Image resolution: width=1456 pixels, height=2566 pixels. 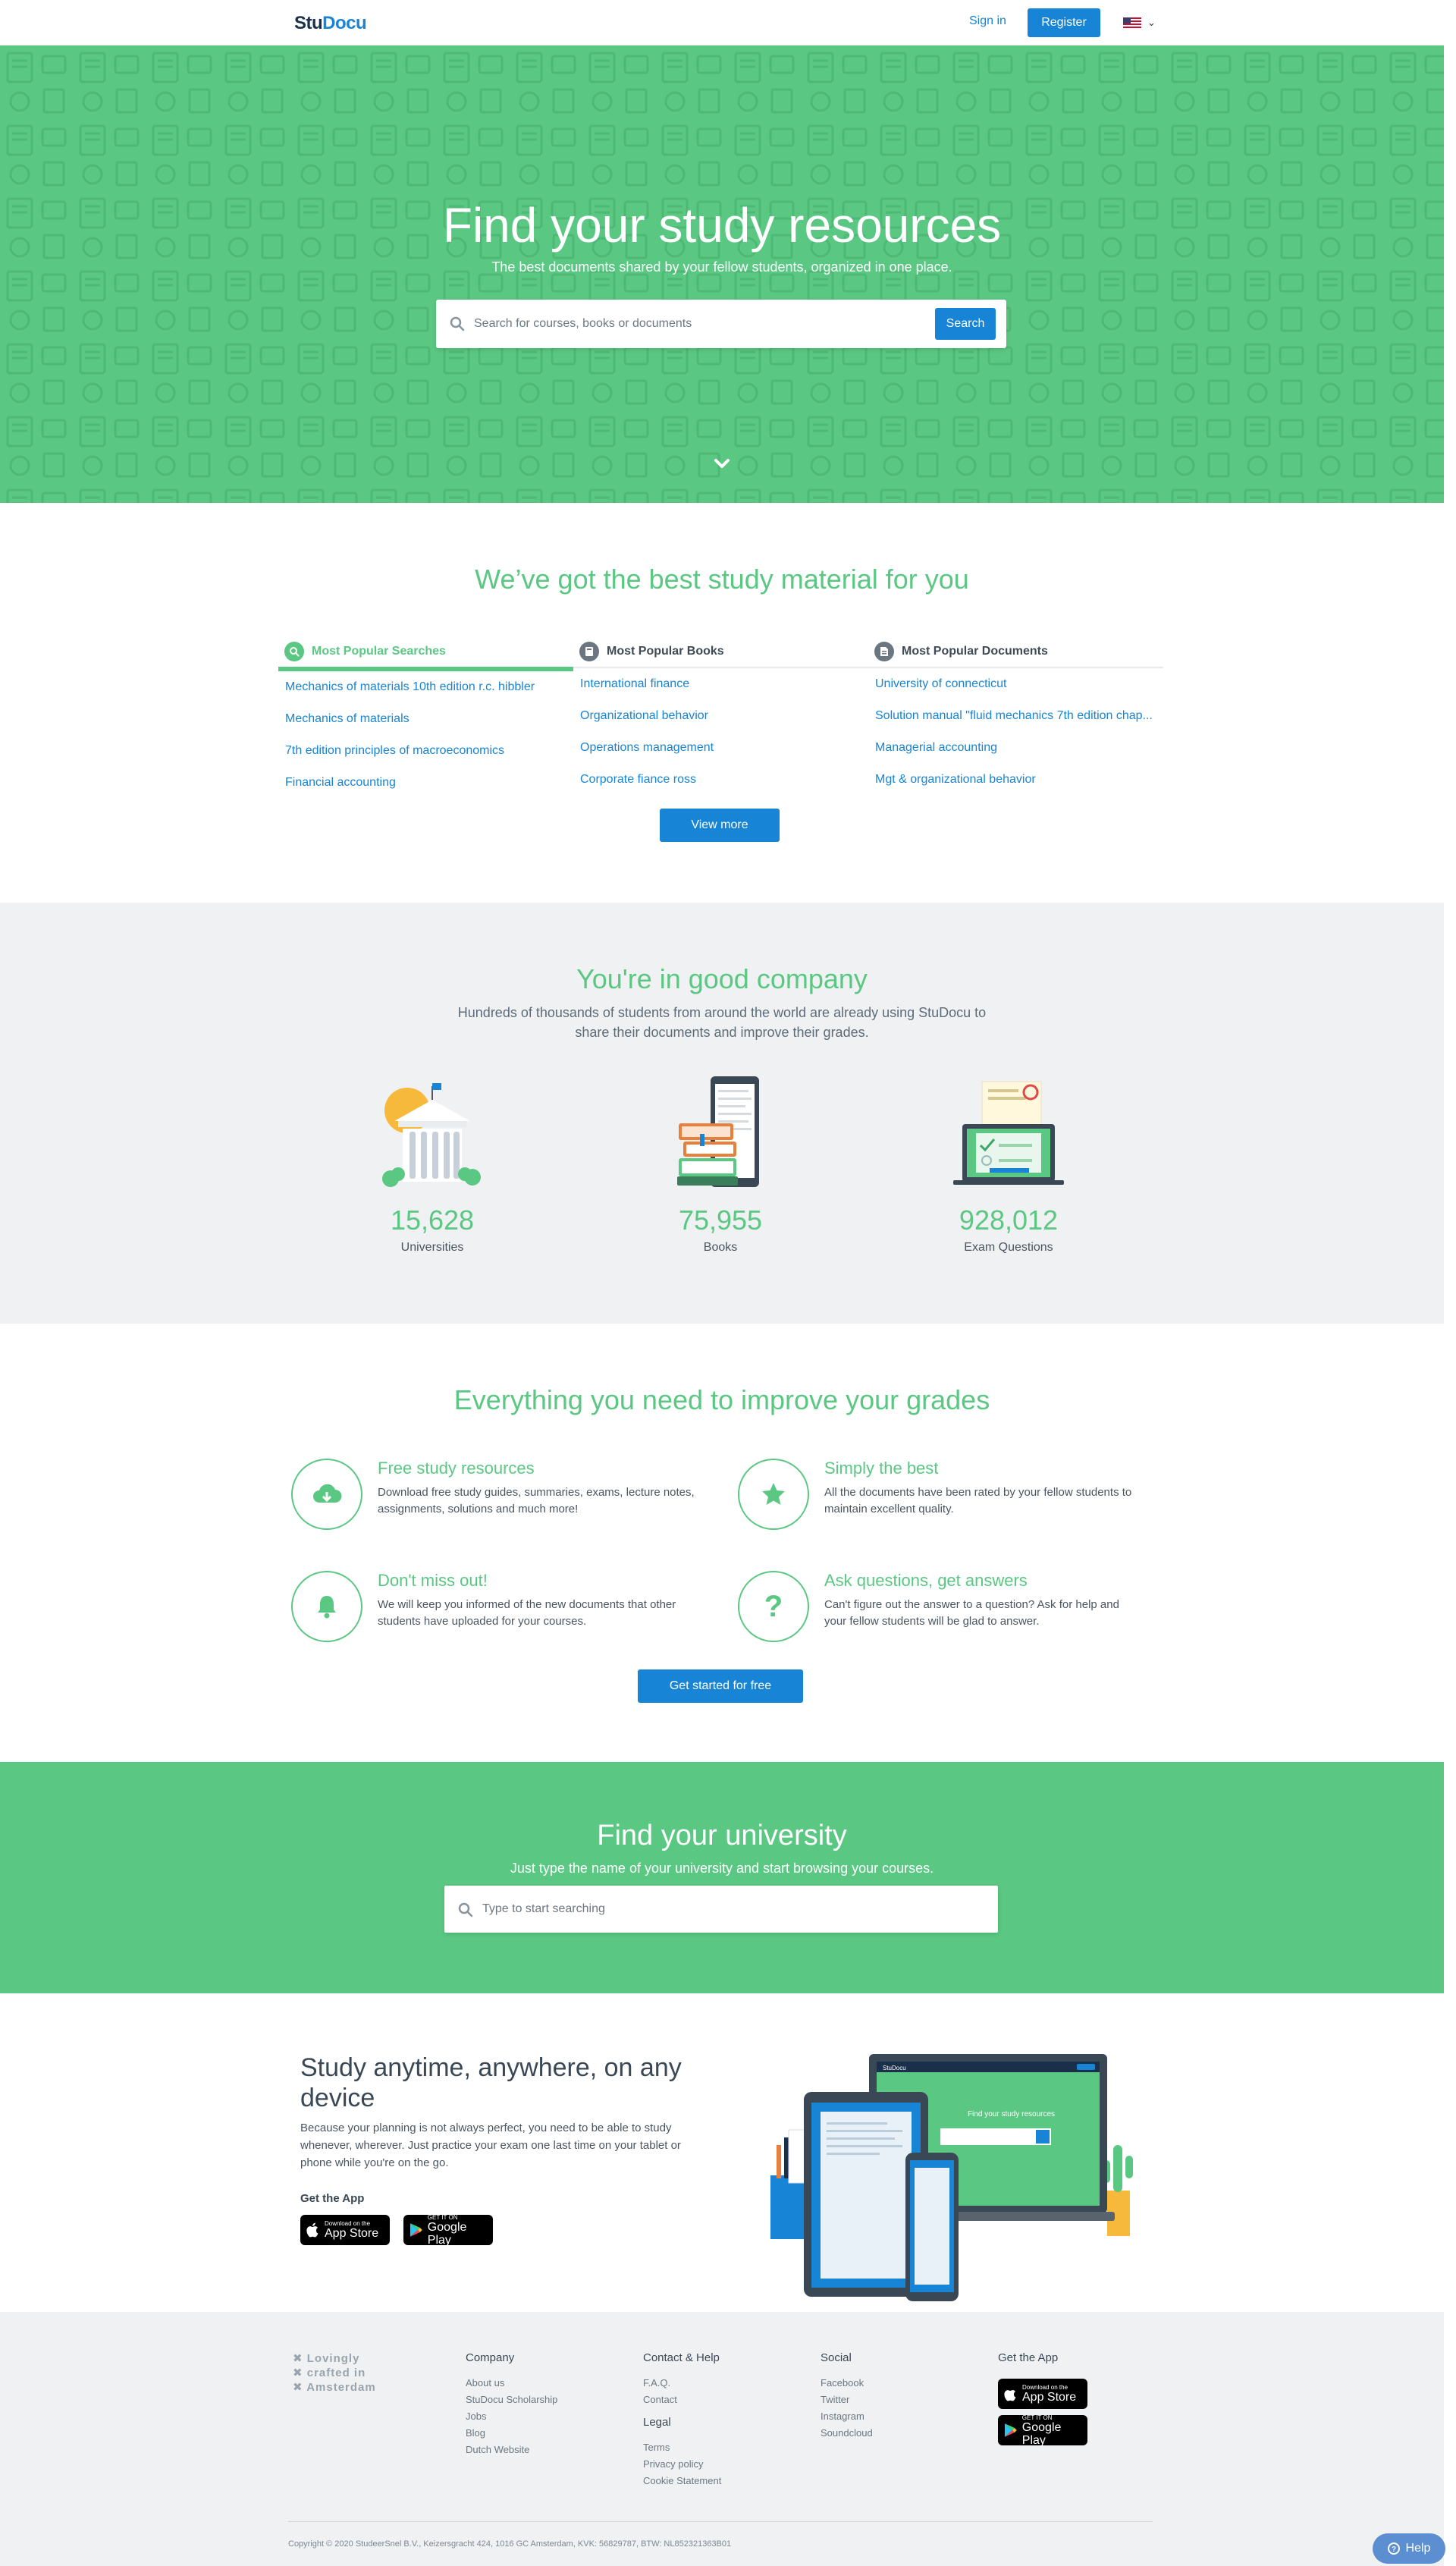 What do you see at coordinates (294, 651) in the screenshot?
I see `search-icon` at bounding box center [294, 651].